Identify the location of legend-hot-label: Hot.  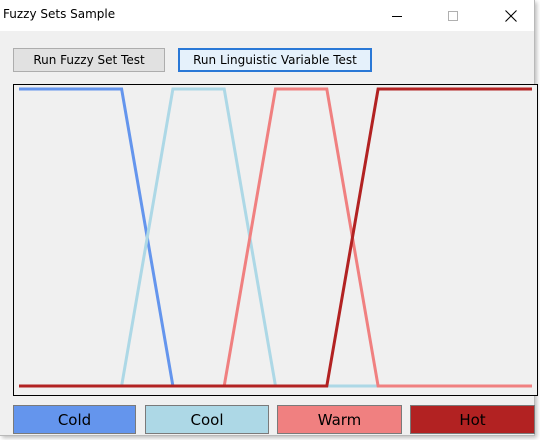
(472, 419).